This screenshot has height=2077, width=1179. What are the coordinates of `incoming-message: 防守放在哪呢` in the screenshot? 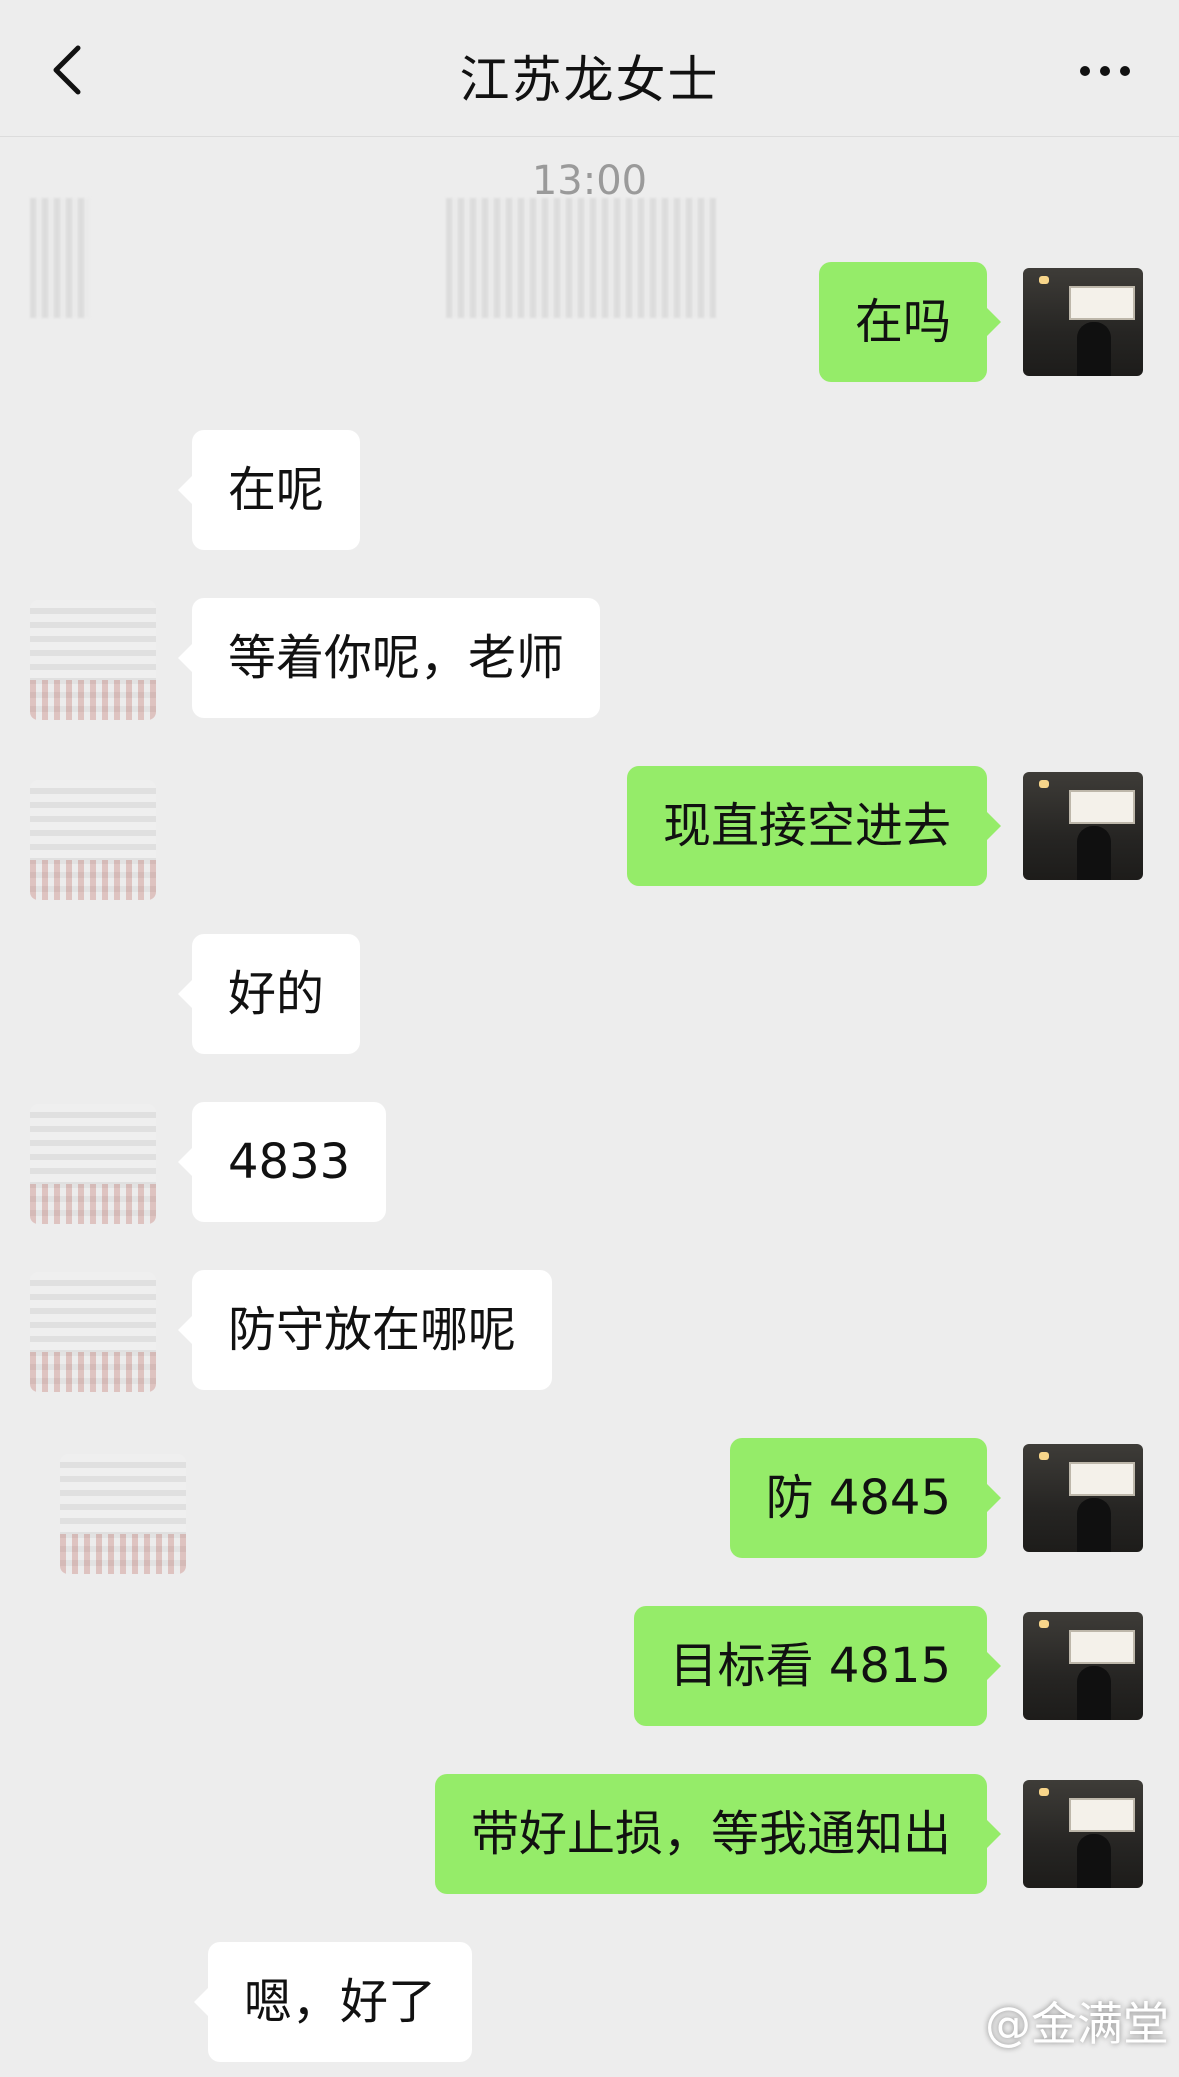 It's located at (365, 1330).